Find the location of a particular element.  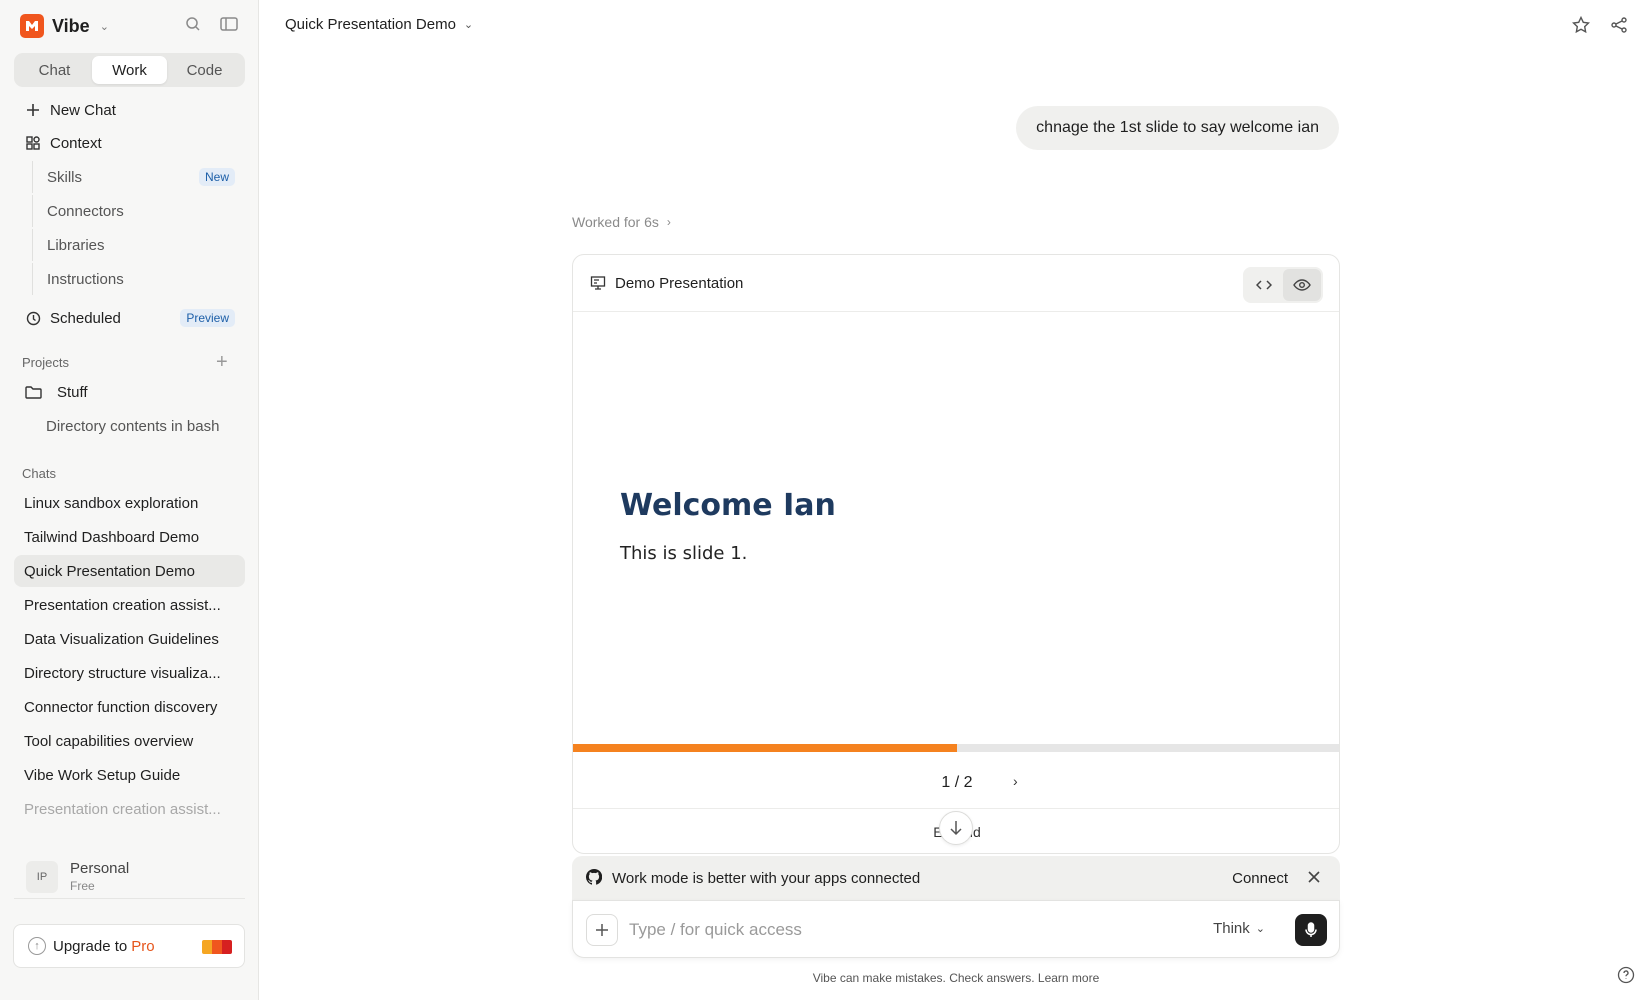

sidebar-item-libraries: Libraries is located at coordinates (138, 245).